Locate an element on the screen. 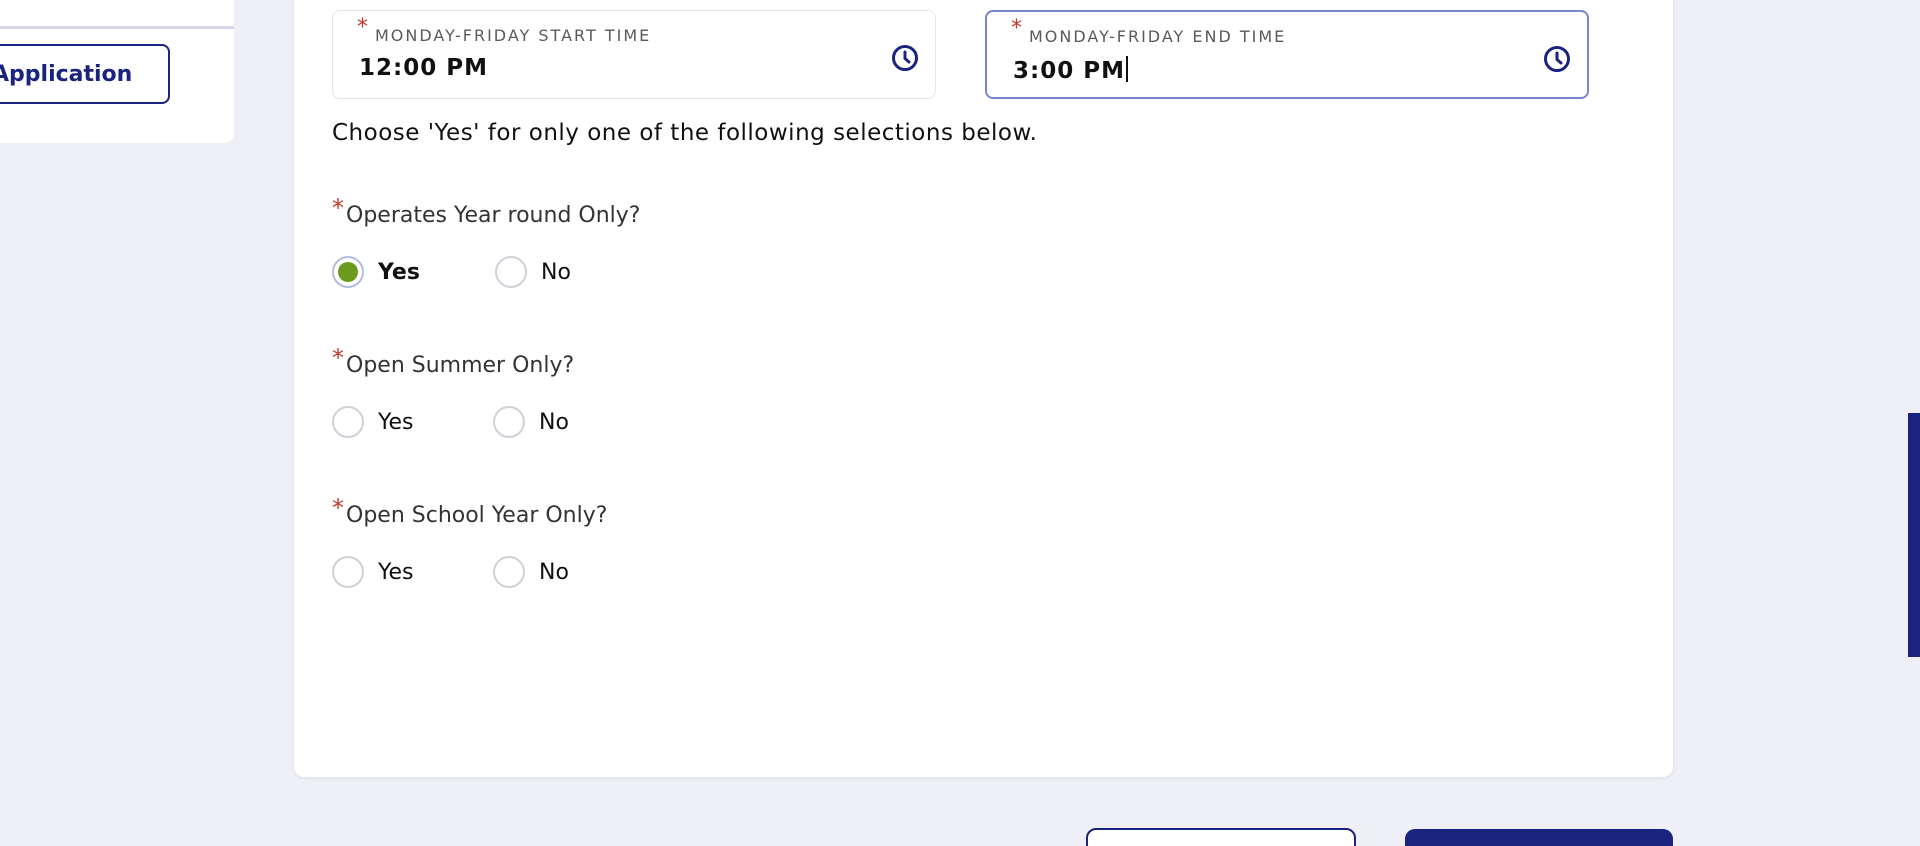 The width and height of the screenshot is (1920, 846). text-cursor is located at coordinates (1126, 69).